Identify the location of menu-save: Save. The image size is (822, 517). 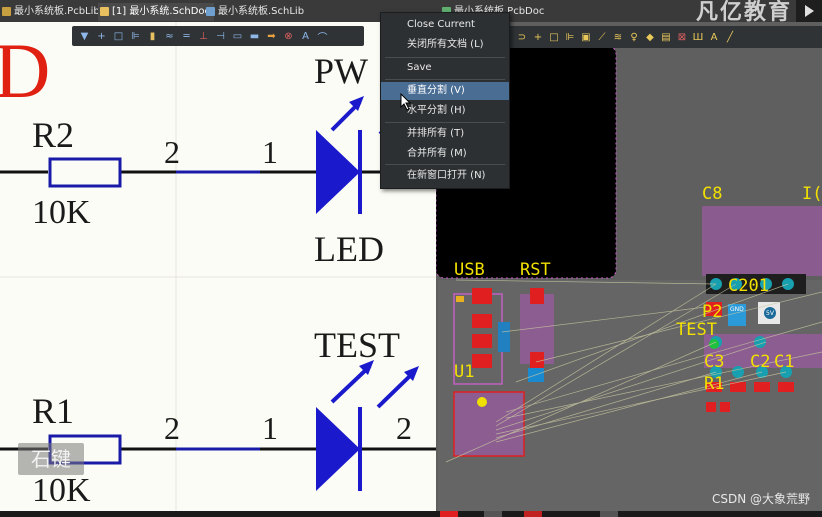
(445, 68).